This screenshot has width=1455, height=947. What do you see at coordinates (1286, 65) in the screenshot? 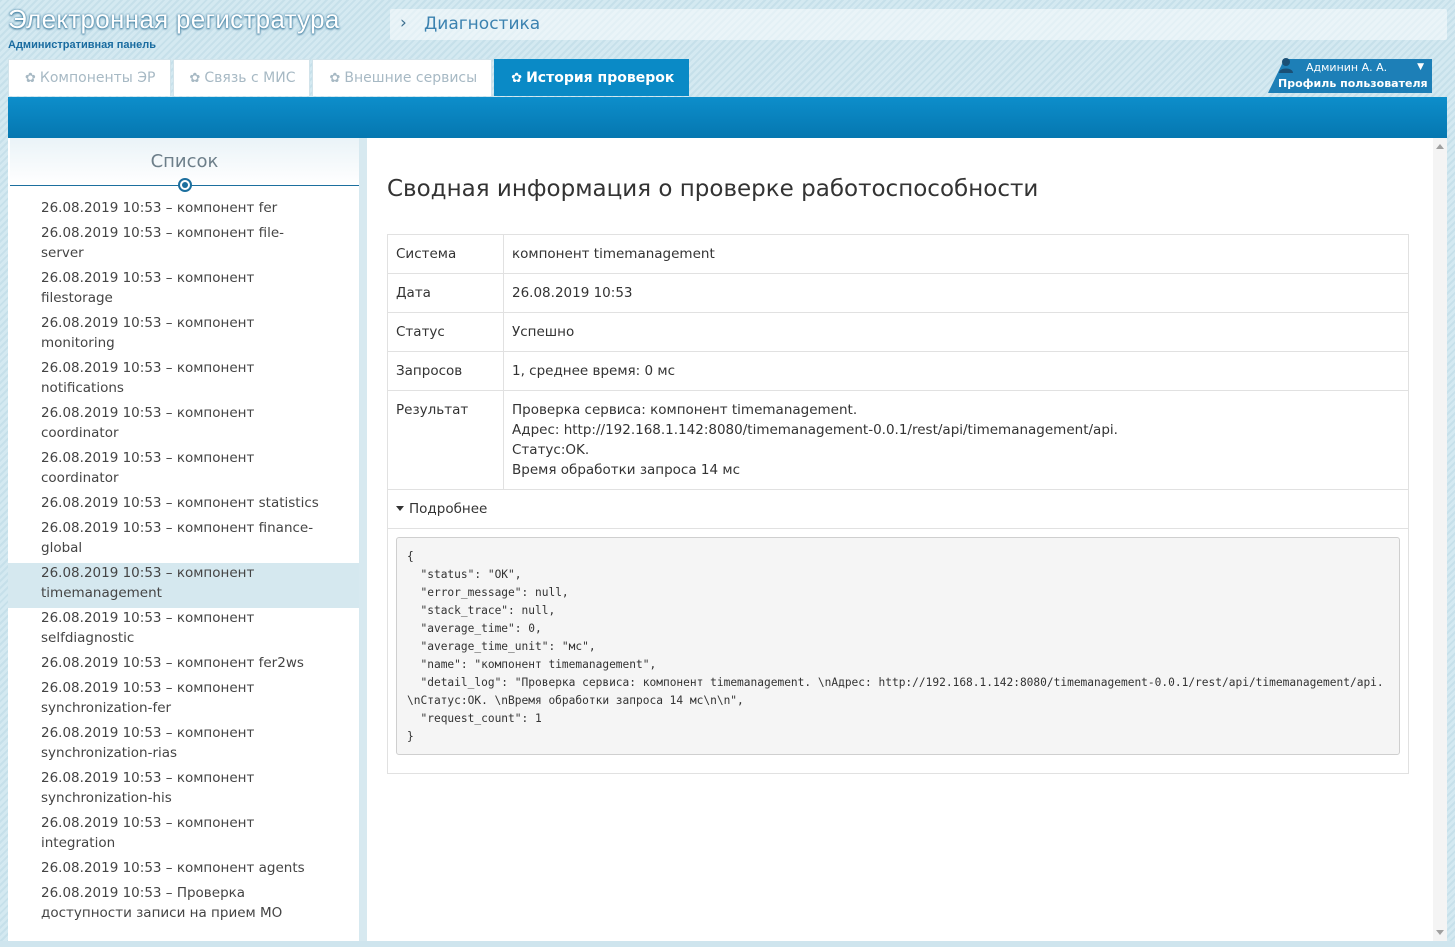
I see `user-icon` at bounding box center [1286, 65].